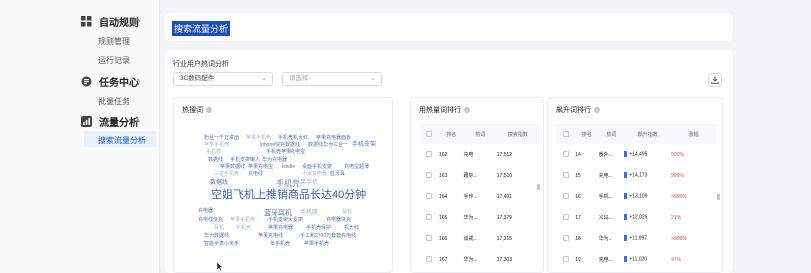  What do you see at coordinates (285, 220) in the screenshot?
I see `hot-word: 手机支架大支架` at bounding box center [285, 220].